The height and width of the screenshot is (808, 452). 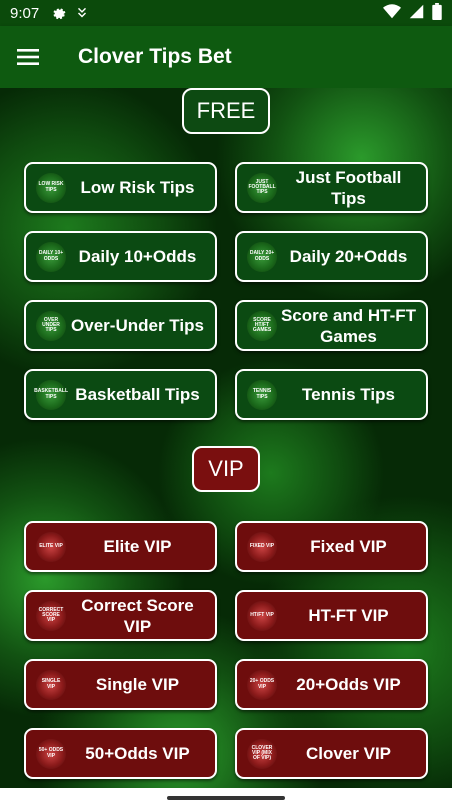 What do you see at coordinates (58, 13) in the screenshot?
I see `settings-gear-icon` at bounding box center [58, 13].